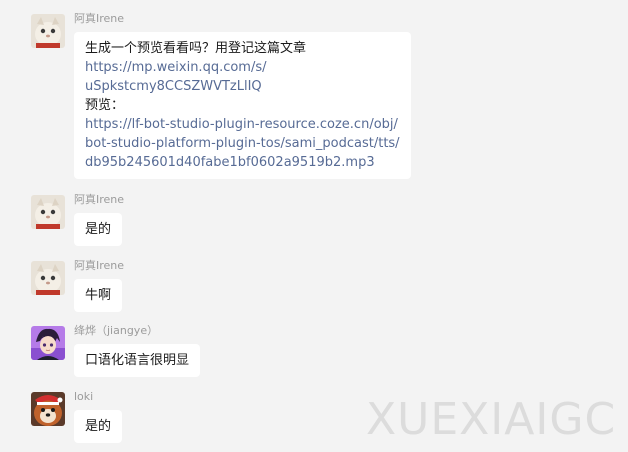 The image size is (628, 452). I want to click on sender-name: loki, so click(84, 396).